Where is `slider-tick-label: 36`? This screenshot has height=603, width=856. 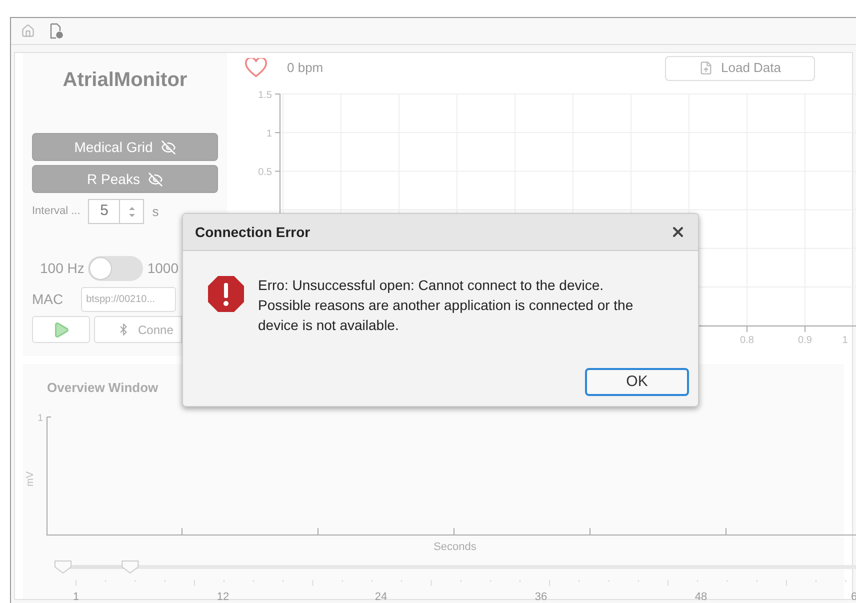 slider-tick-label: 36 is located at coordinates (541, 597).